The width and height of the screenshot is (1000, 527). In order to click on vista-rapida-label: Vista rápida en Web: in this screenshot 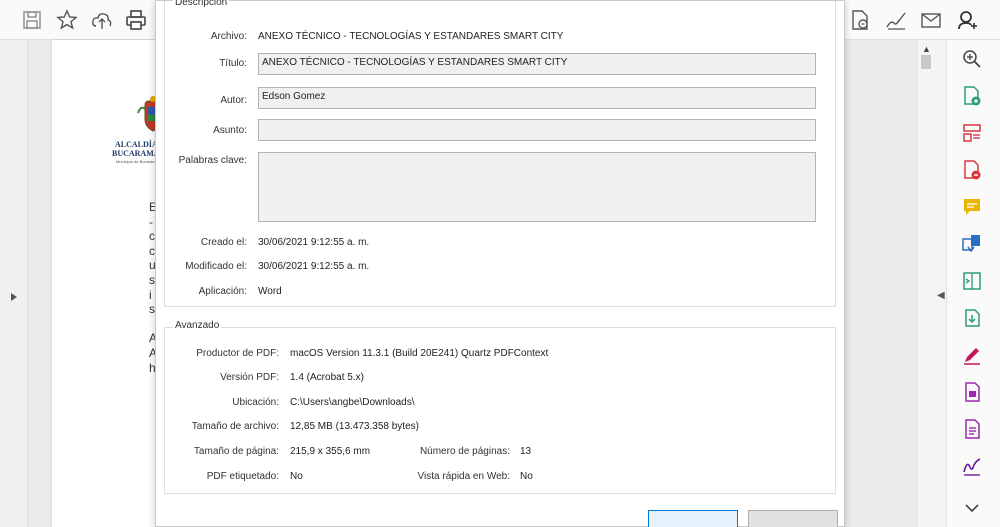, I will do `click(463, 476)`.